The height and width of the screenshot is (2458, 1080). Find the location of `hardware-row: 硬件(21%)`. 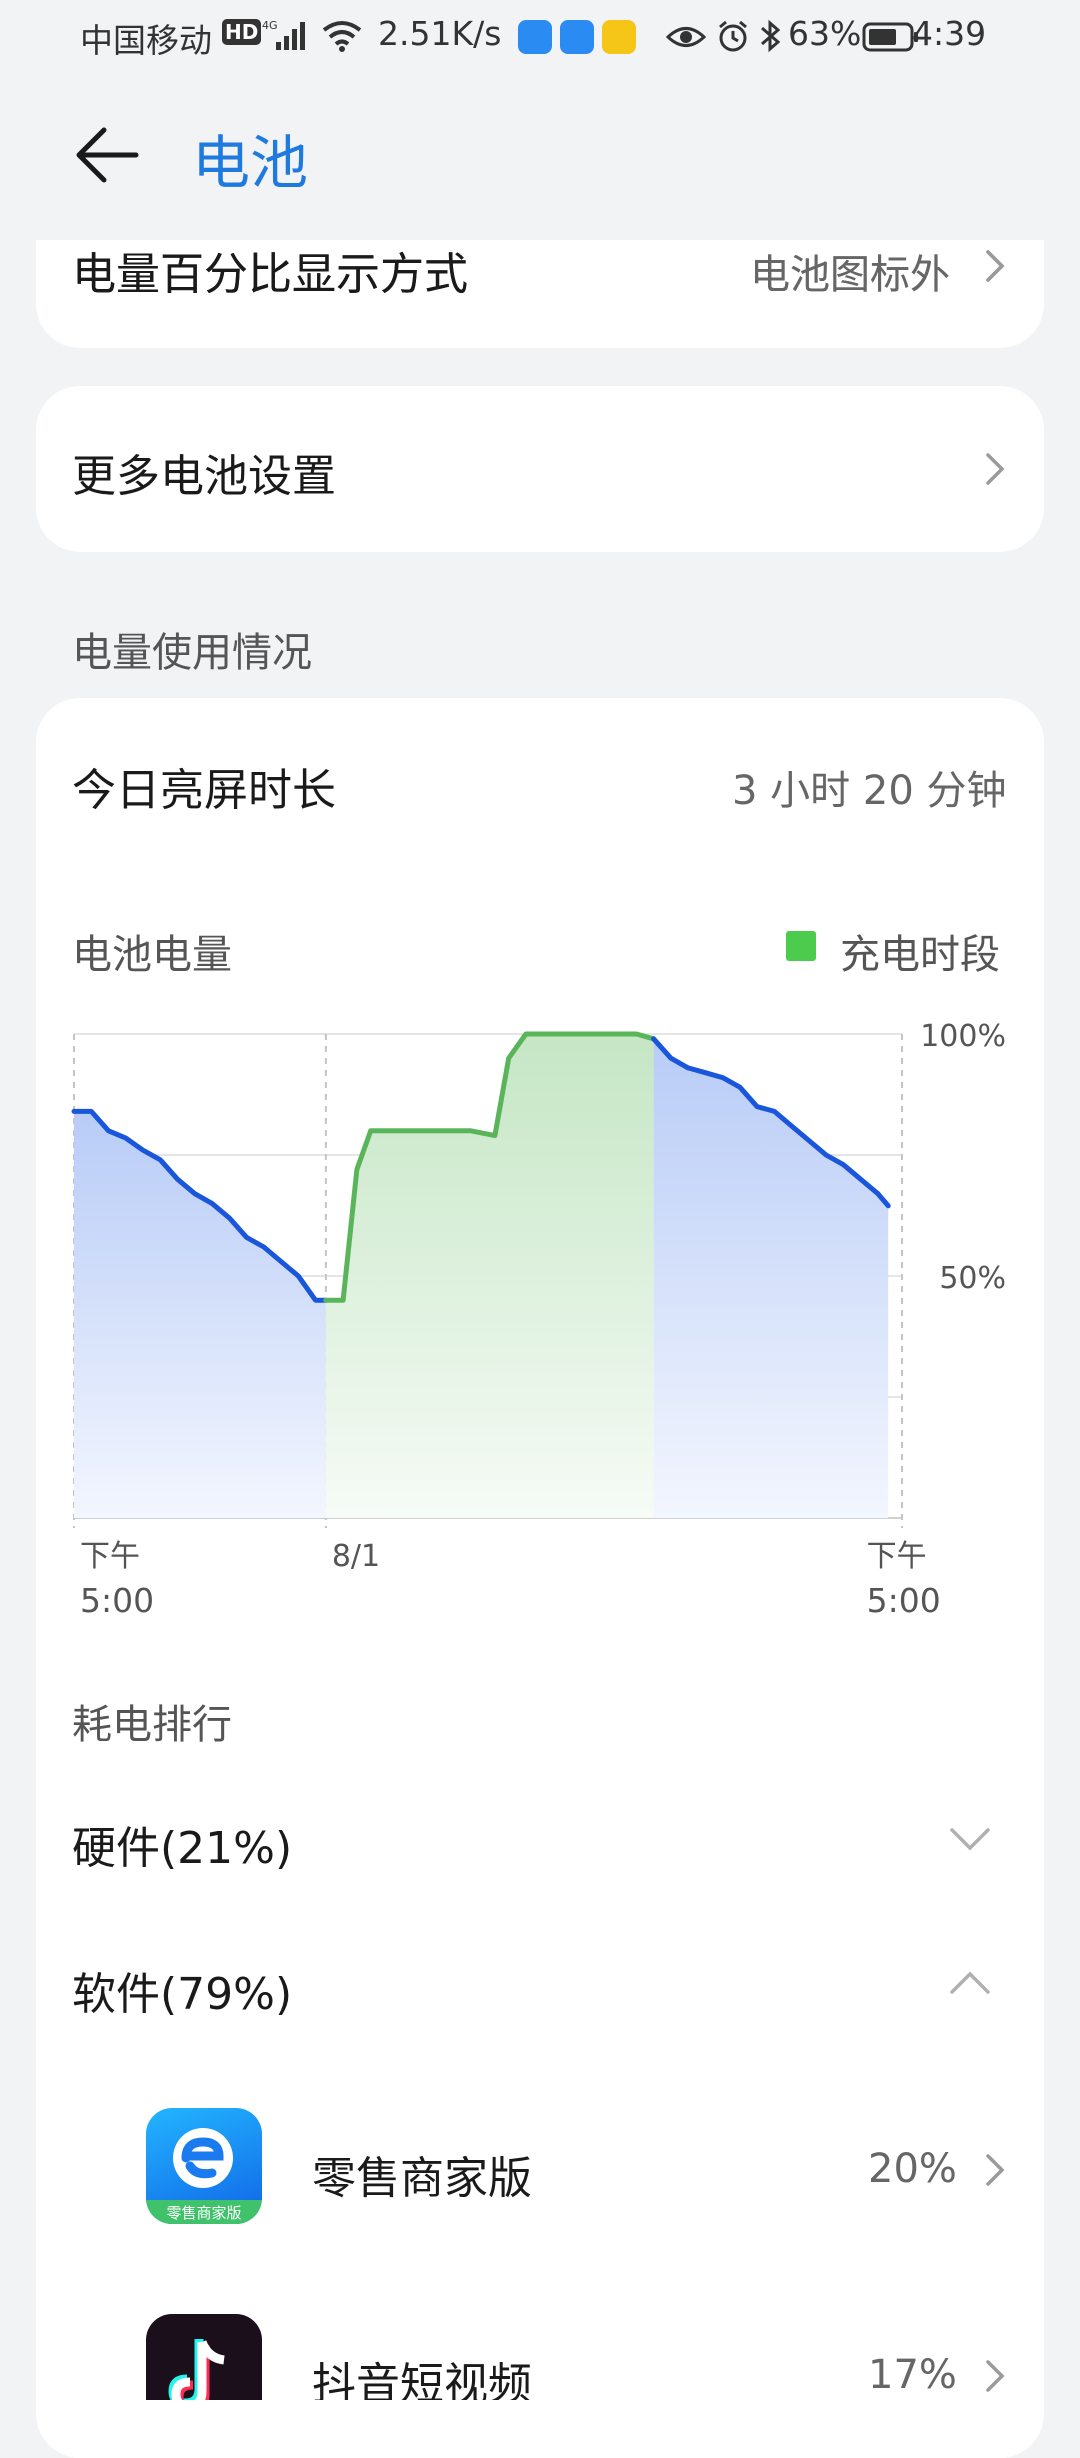

hardware-row: 硬件(21%) is located at coordinates (540, 1845).